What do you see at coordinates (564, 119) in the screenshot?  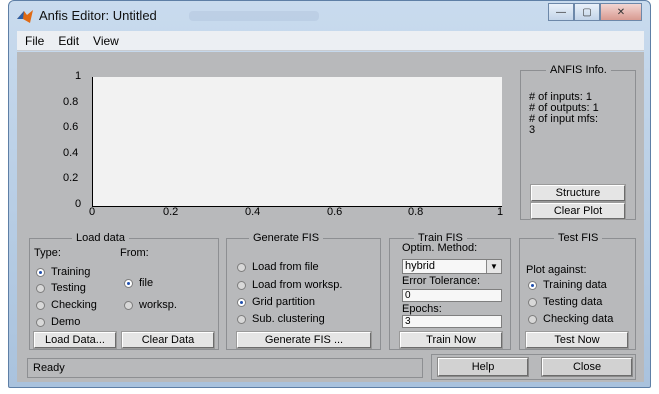 I see `num-input-mfs: # of input mfs:` at bounding box center [564, 119].